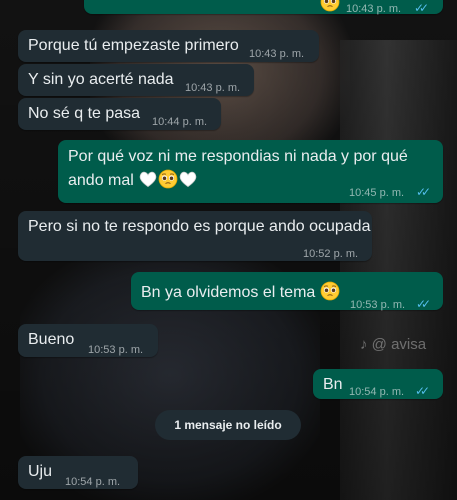 The height and width of the screenshot is (500, 457). What do you see at coordinates (228, 425) in the screenshot?
I see `unread-messages-banner: 1 mensaje no leído` at bounding box center [228, 425].